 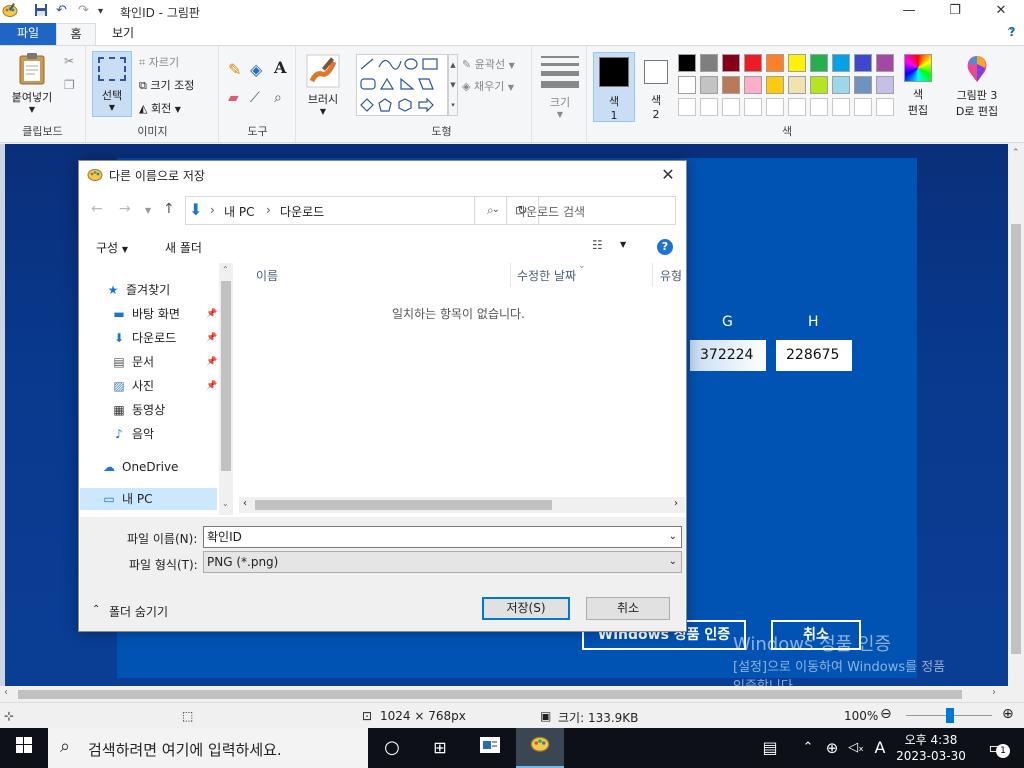 I want to click on edit-with-paint3d-button: 그림판 3 D로 편집, so click(x=977, y=86).